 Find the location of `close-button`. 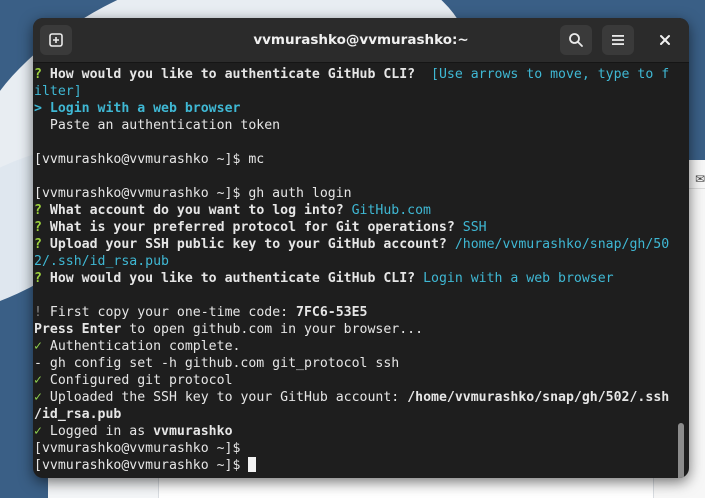

close-button is located at coordinates (665, 40).